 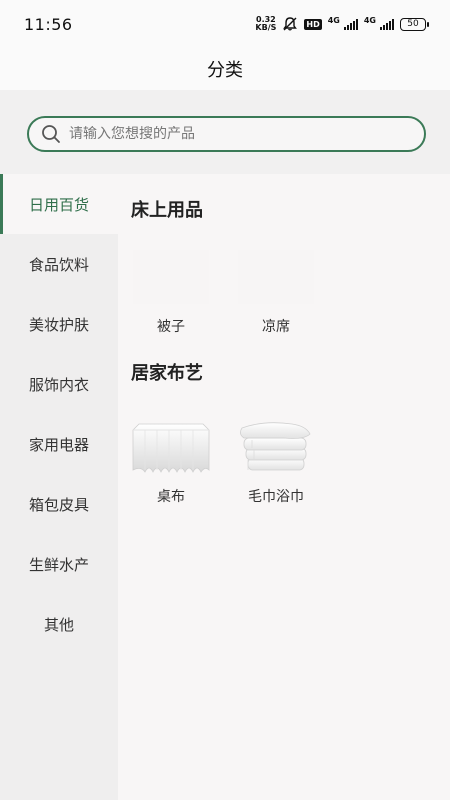 I want to click on sidebar-item-label: 服饰内衣, so click(x=58, y=384).